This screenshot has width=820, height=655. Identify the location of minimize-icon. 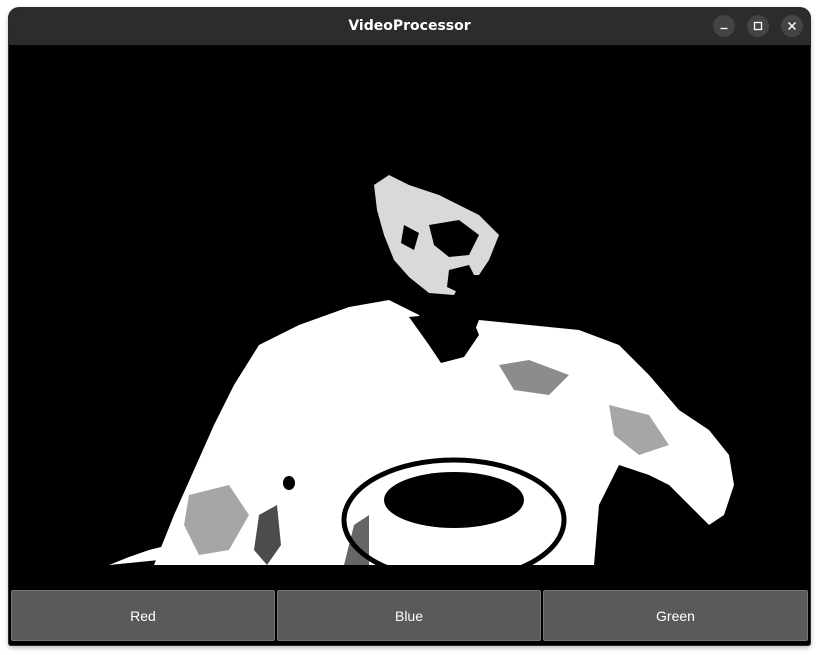
(724, 28).